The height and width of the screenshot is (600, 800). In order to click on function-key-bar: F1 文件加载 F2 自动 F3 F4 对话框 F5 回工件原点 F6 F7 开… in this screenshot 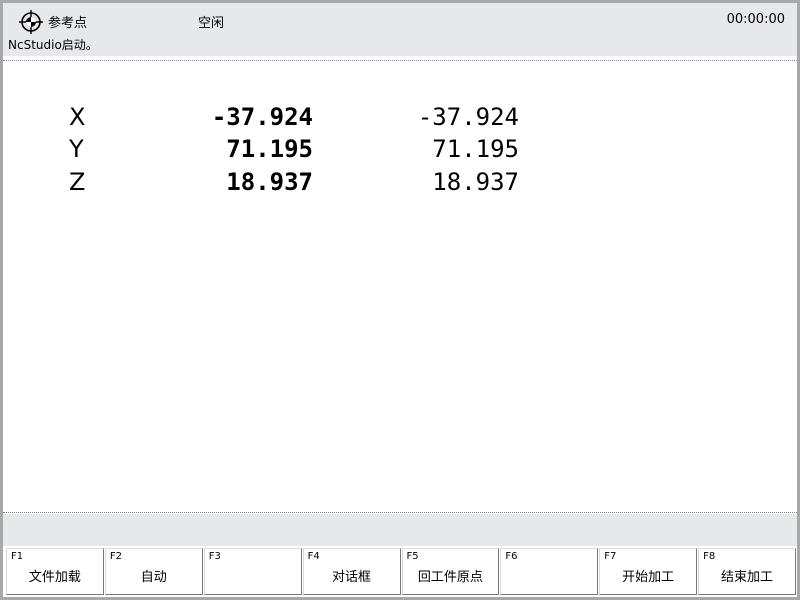, I will do `click(401, 571)`.